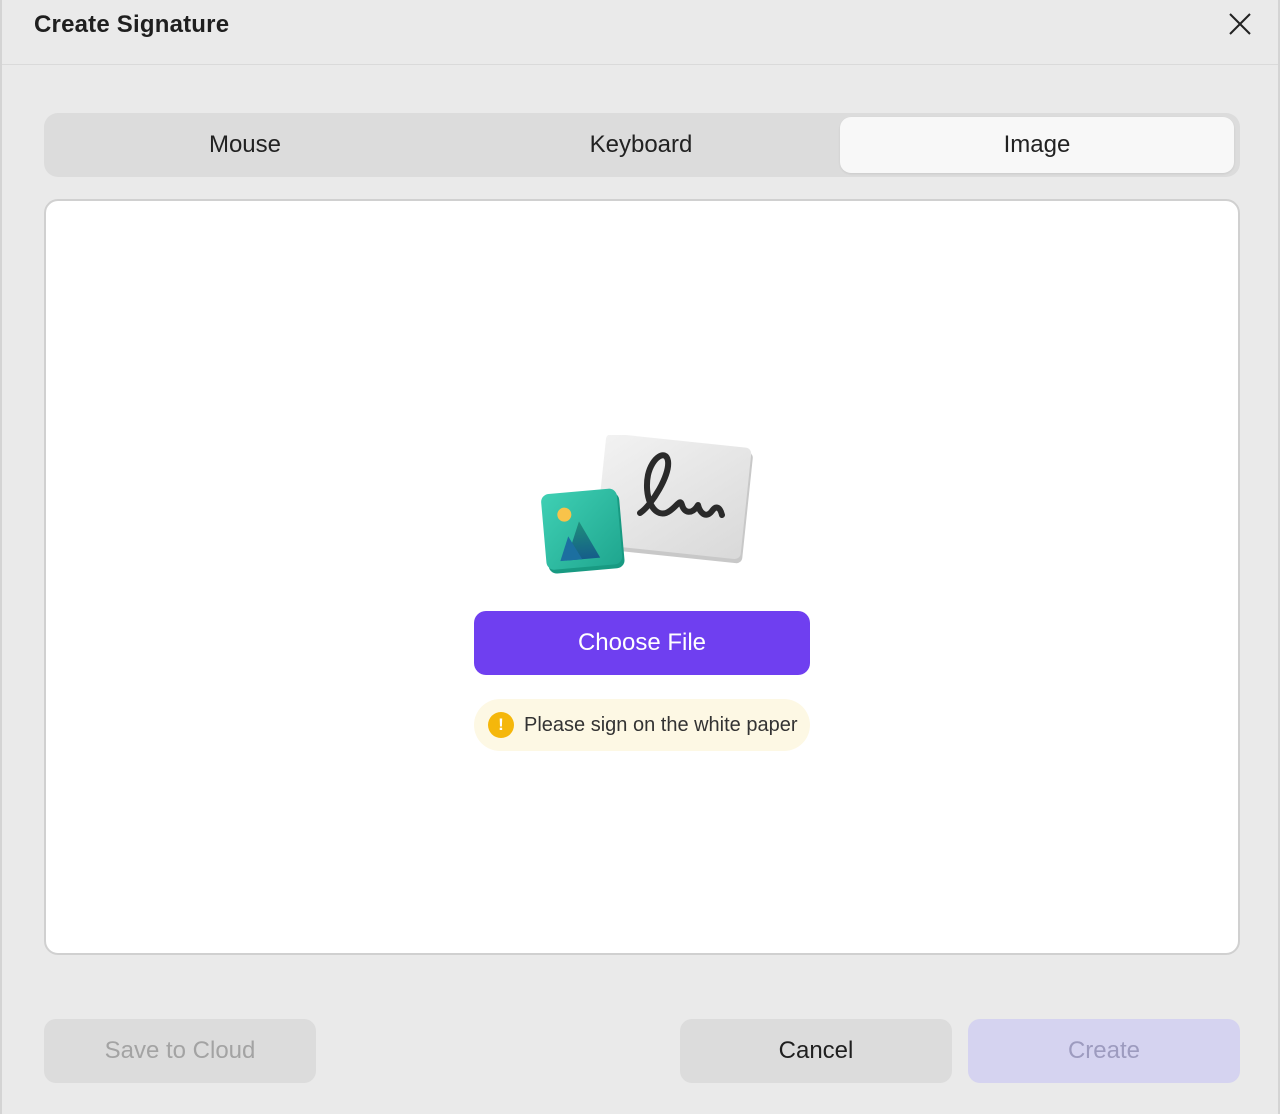  Describe the element at coordinates (245, 145) in the screenshot. I see `tab-mouse: Mouse` at that location.